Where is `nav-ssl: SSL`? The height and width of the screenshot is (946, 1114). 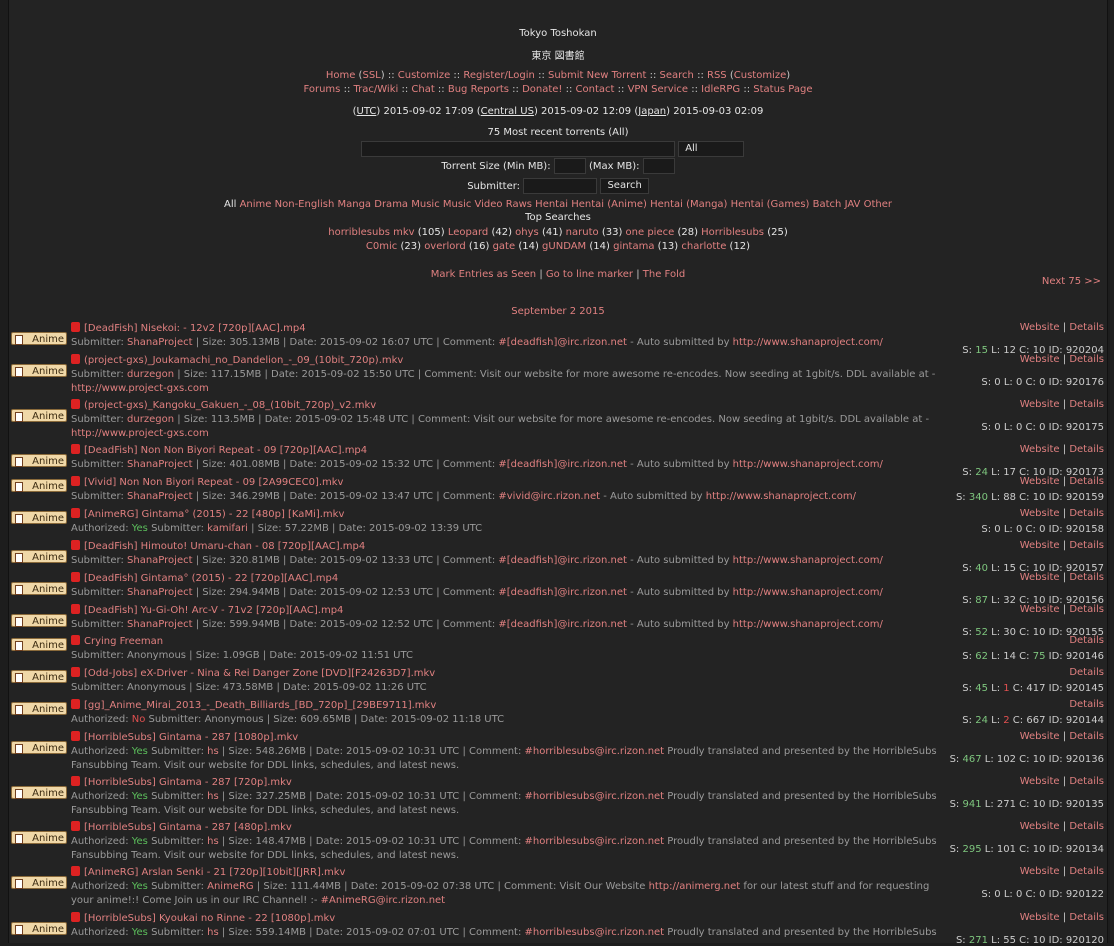
nav-ssl: SSL is located at coordinates (371, 75).